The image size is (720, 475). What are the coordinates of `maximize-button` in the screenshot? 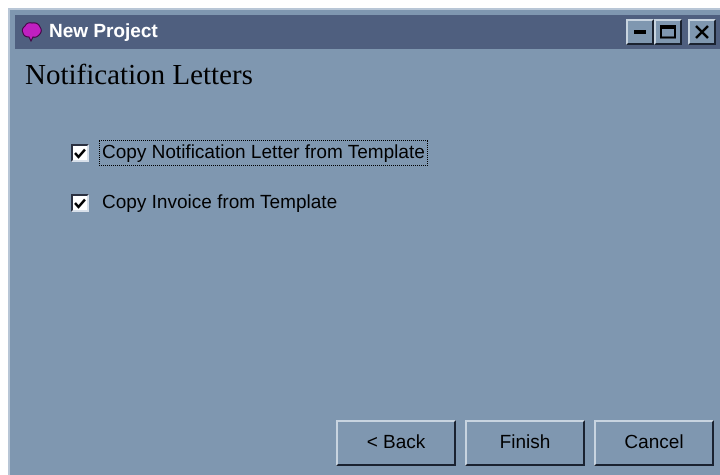 It's located at (668, 32).